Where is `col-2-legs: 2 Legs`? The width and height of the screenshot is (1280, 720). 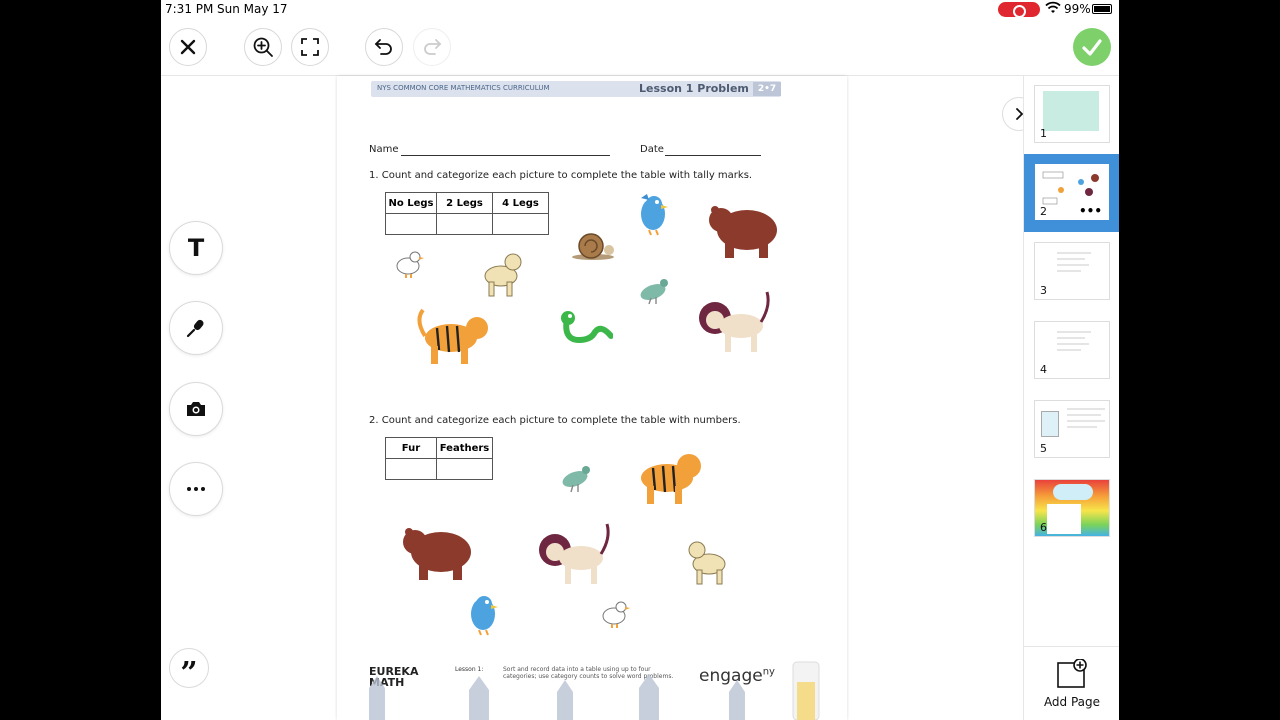 col-2-legs: 2 Legs is located at coordinates (464, 203).